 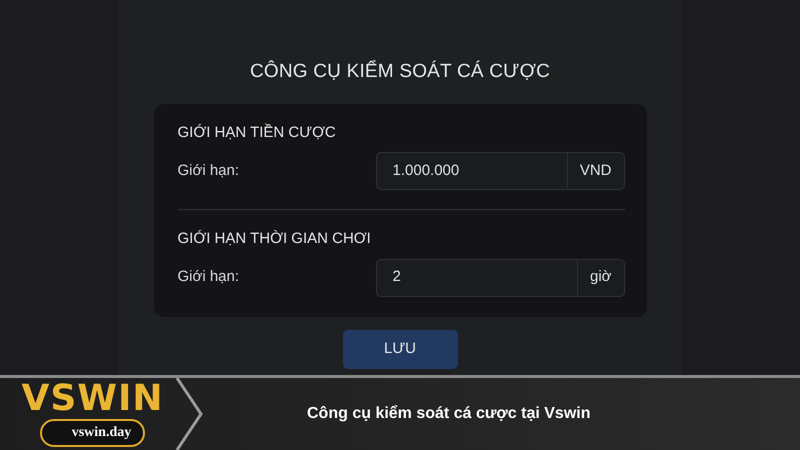 What do you see at coordinates (92, 399) in the screenshot?
I see `logo-text: VSWIN` at bounding box center [92, 399].